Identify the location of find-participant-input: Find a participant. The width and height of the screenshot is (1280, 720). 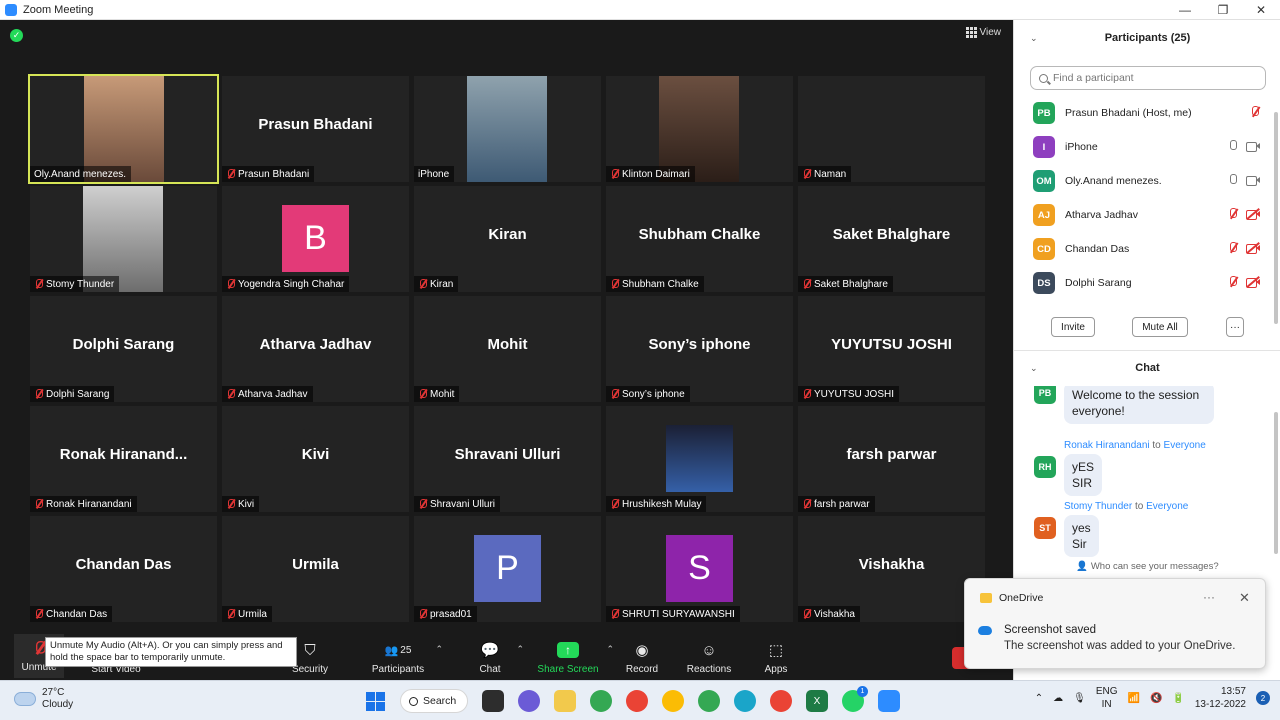
(1148, 78).